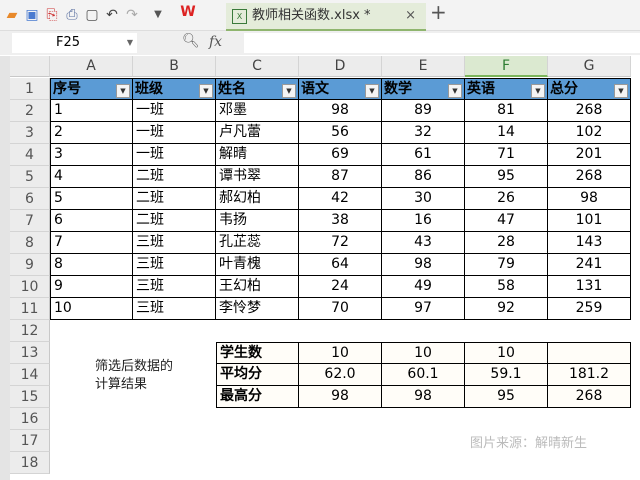 The image size is (640, 480). I want to click on table-cell: 4, so click(91, 177).